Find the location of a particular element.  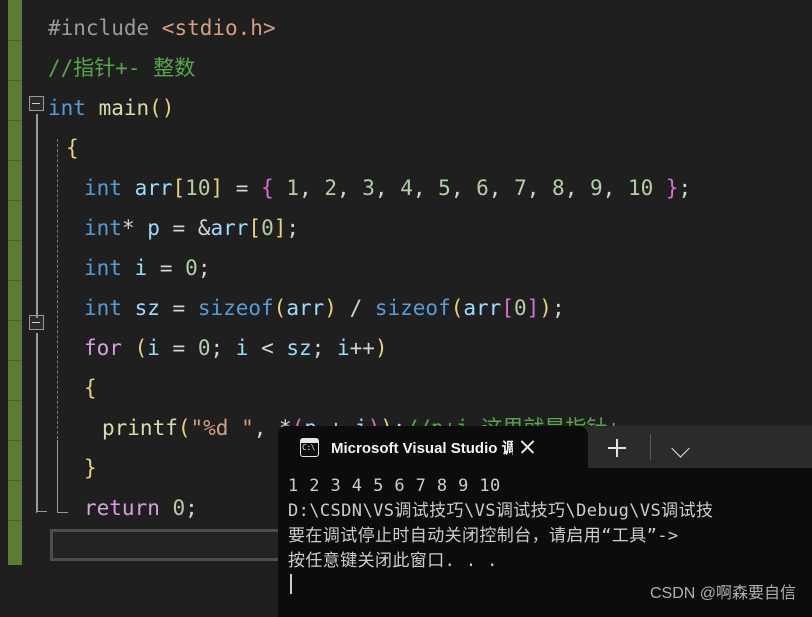

code-token: 3 is located at coordinates (362, 188).